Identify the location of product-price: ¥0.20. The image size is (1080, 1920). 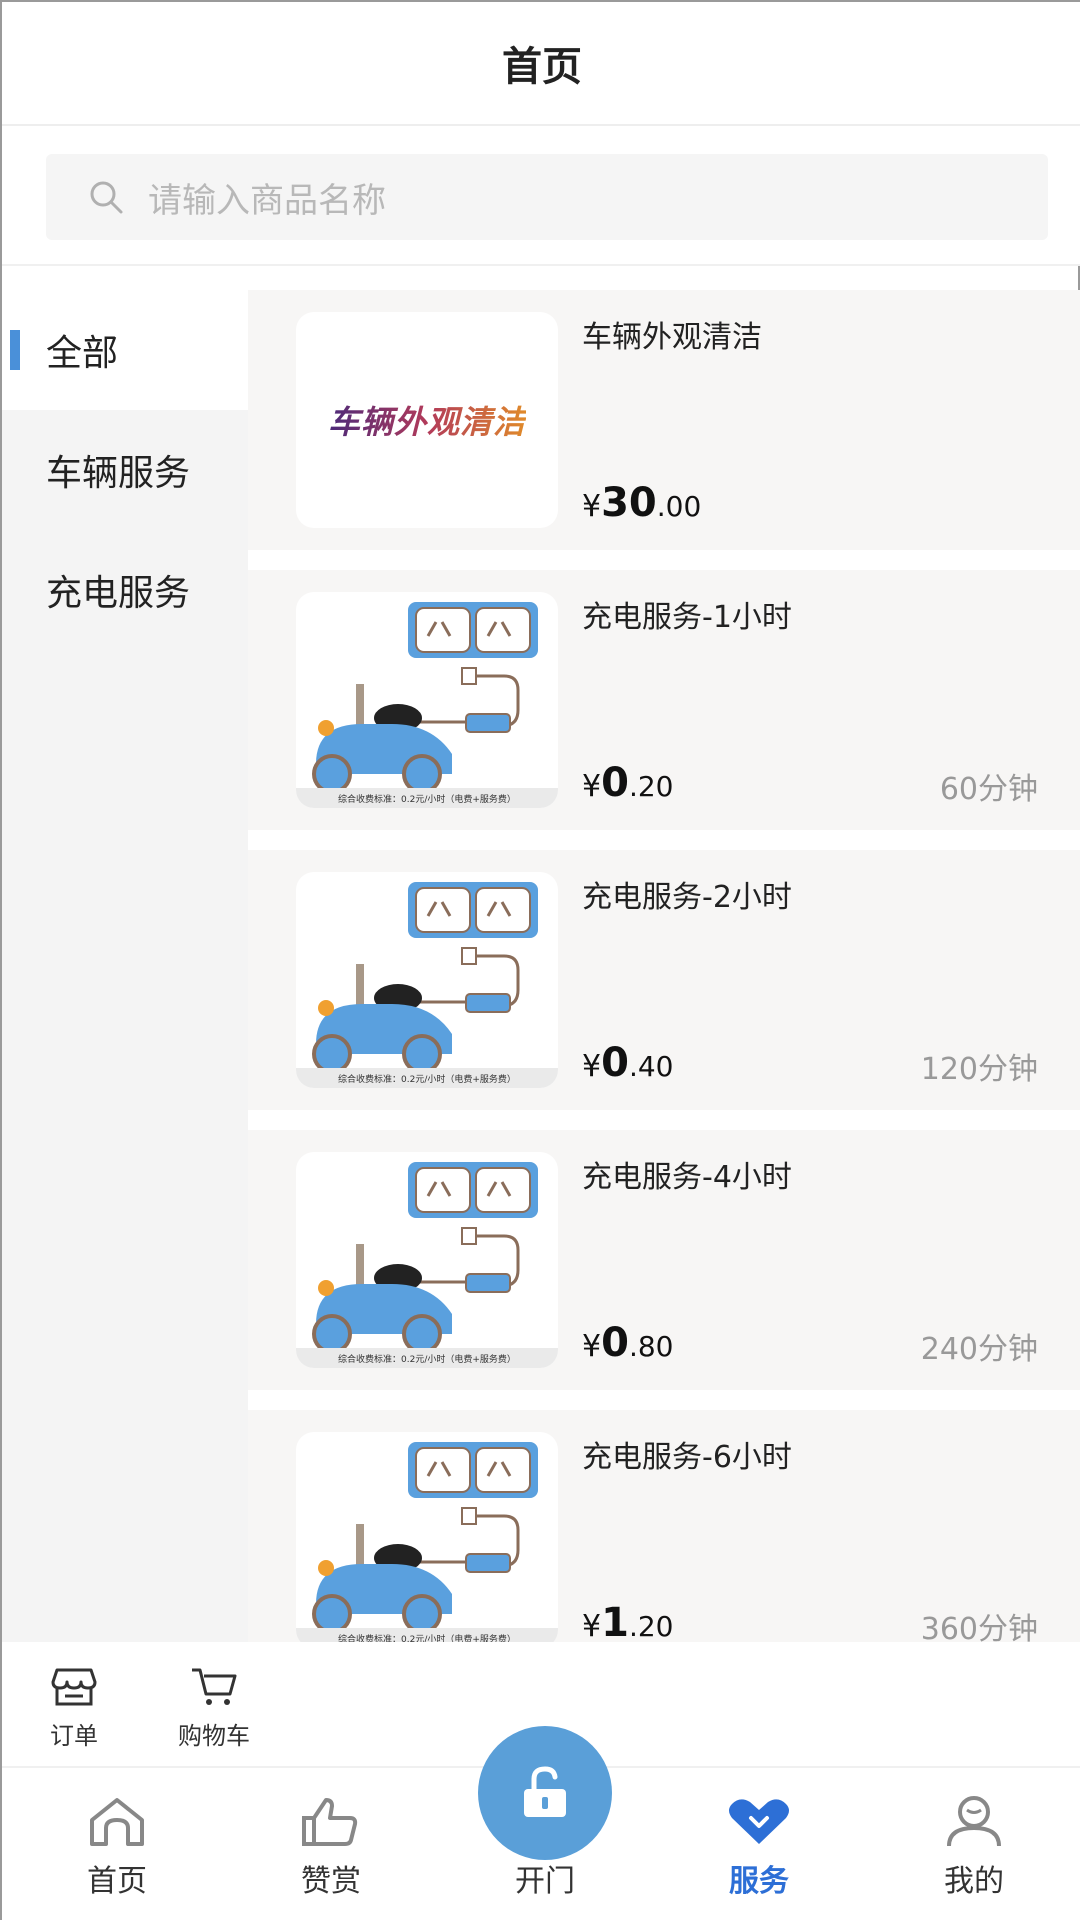
(627, 783).